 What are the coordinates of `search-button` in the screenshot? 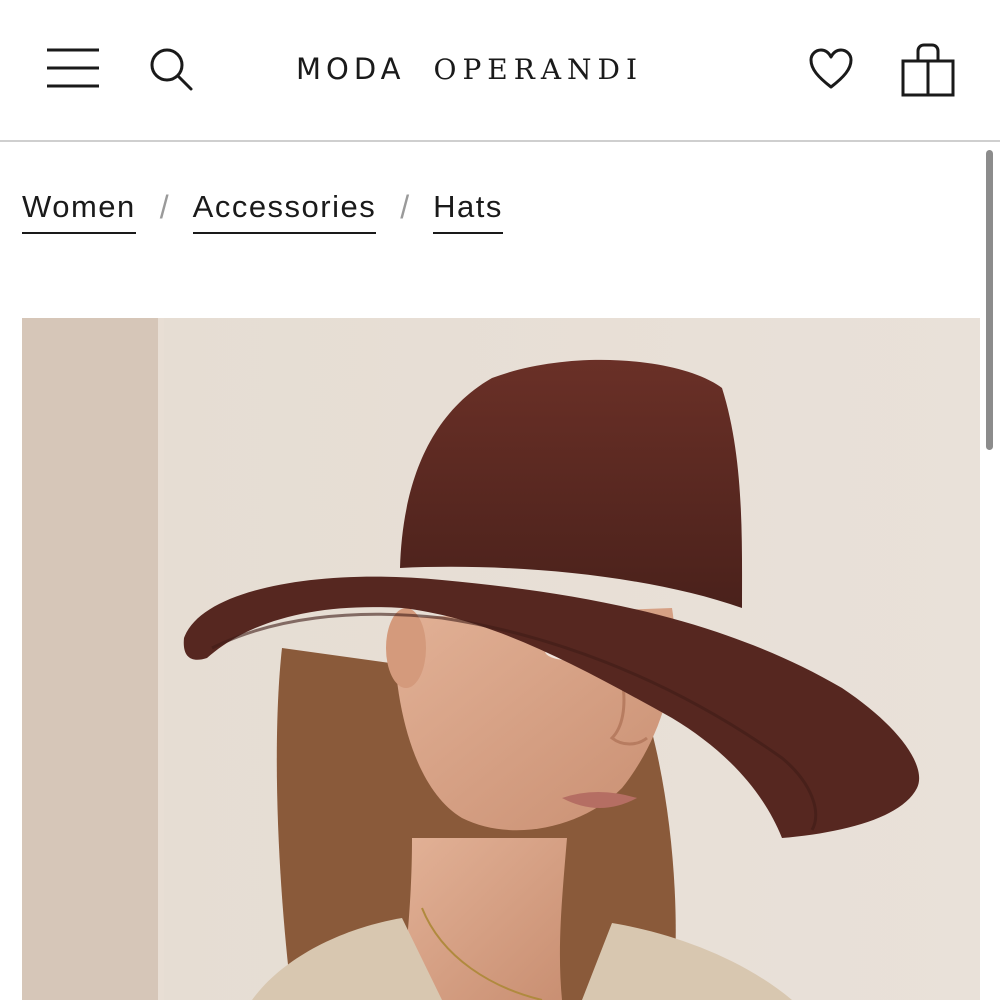 It's located at (171, 69).